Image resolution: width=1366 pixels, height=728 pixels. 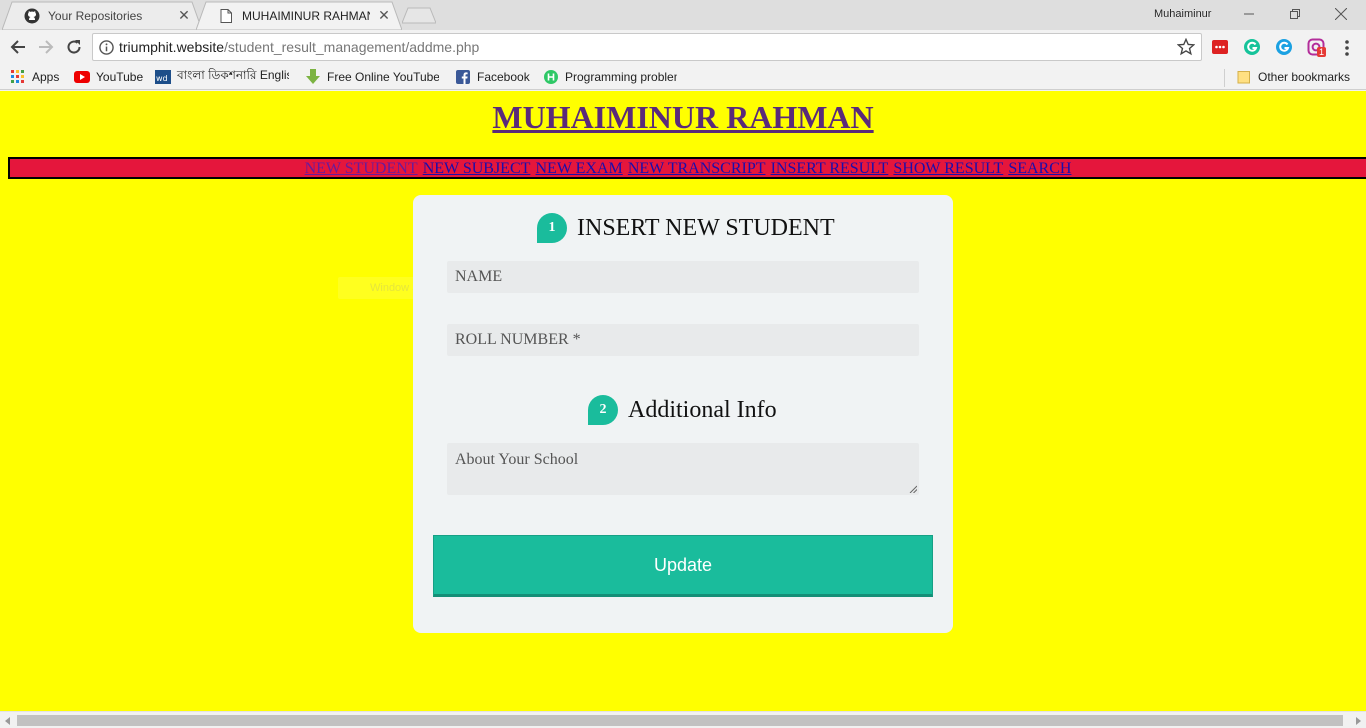 I want to click on page-icon, so click(x=226, y=16).